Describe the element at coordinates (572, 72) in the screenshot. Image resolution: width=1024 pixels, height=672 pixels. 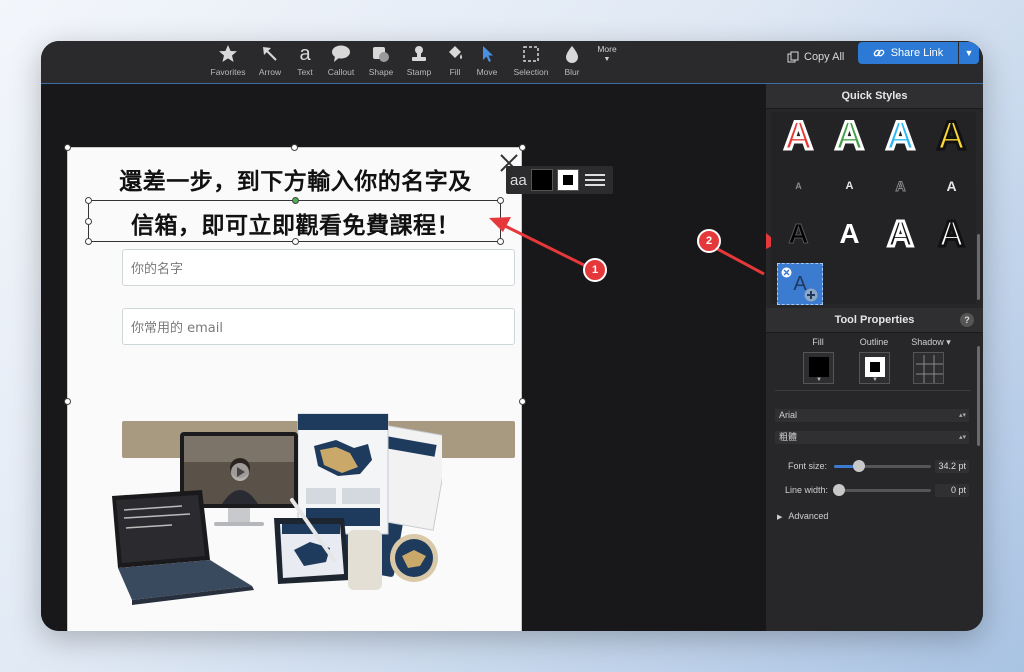
I see `tool-label: Blur` at that location.